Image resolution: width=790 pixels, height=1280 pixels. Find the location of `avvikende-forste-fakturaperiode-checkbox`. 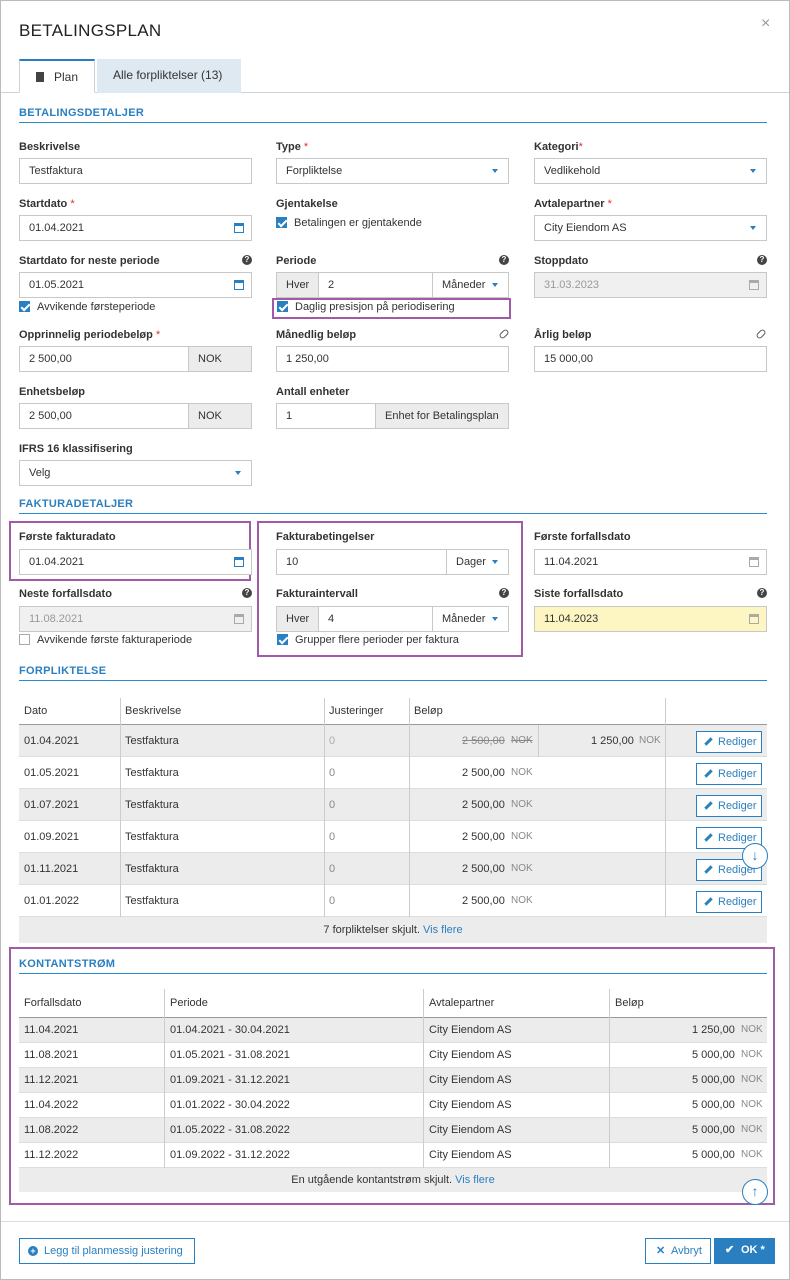

avvikende-forste-fakturaperiode-checkbox is located at coordinates (24, 639).